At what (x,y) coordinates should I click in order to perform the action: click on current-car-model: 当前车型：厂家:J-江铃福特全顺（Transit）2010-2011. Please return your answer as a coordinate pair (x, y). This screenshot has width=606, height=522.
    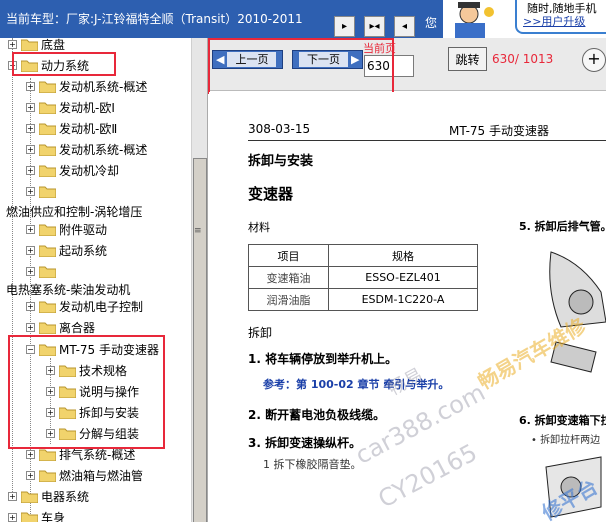
    Looking at the image, I should click on (158, 19).